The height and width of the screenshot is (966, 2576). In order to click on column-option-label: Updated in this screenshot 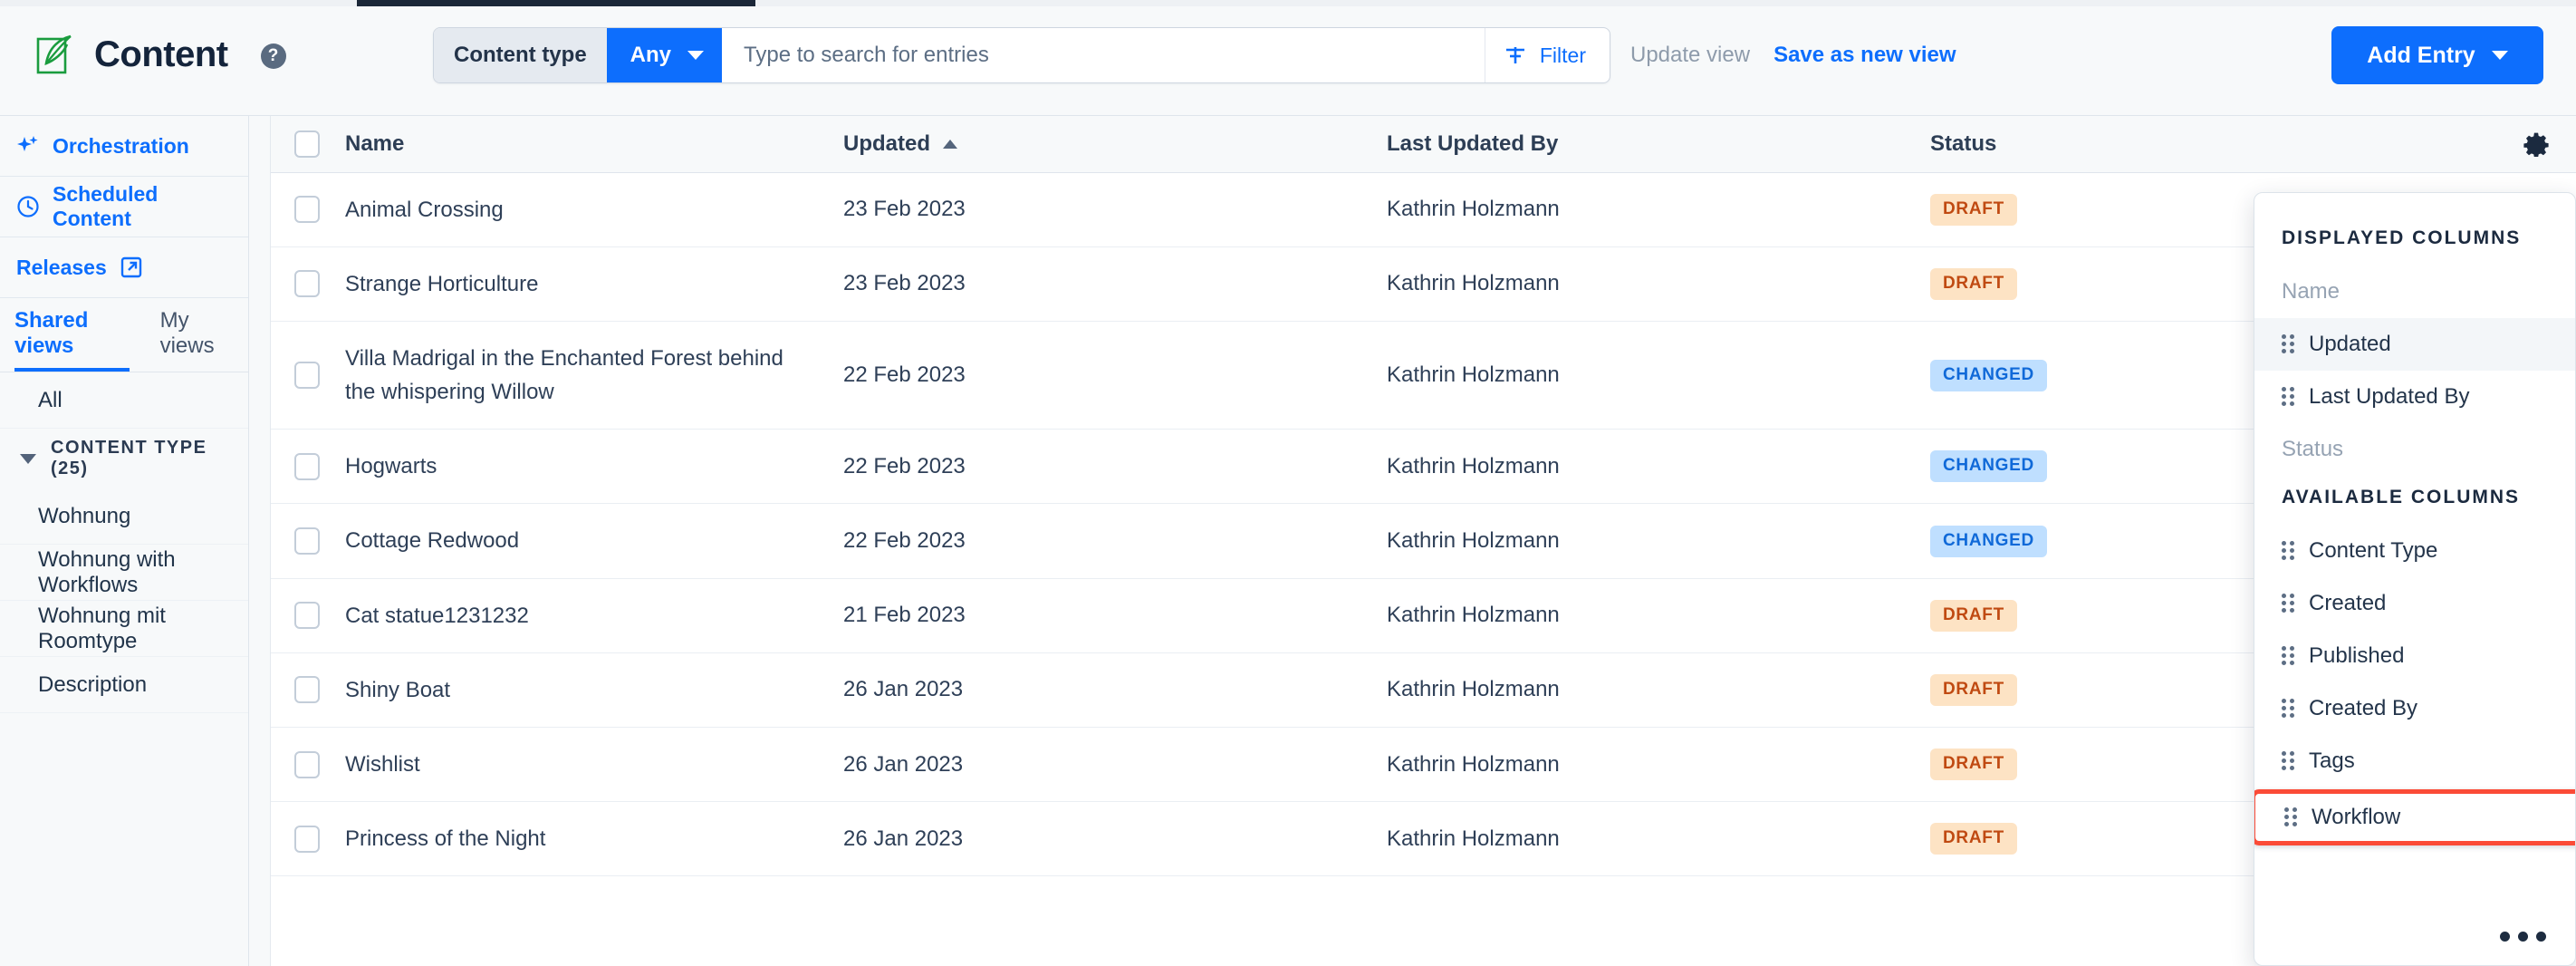, I will do `click(2350, 344)`.